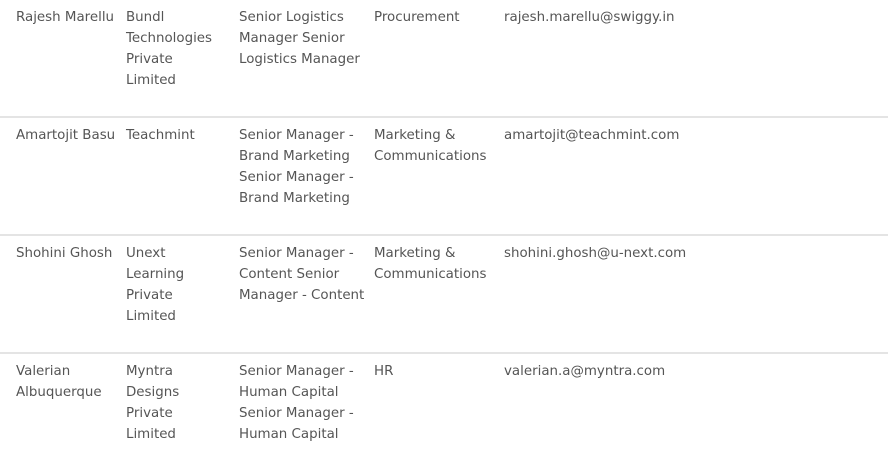  What do you see at coordinates (160, 135) in the screenshot?
I see `contact-company: Teachmint` at bounding box center [160, 135].